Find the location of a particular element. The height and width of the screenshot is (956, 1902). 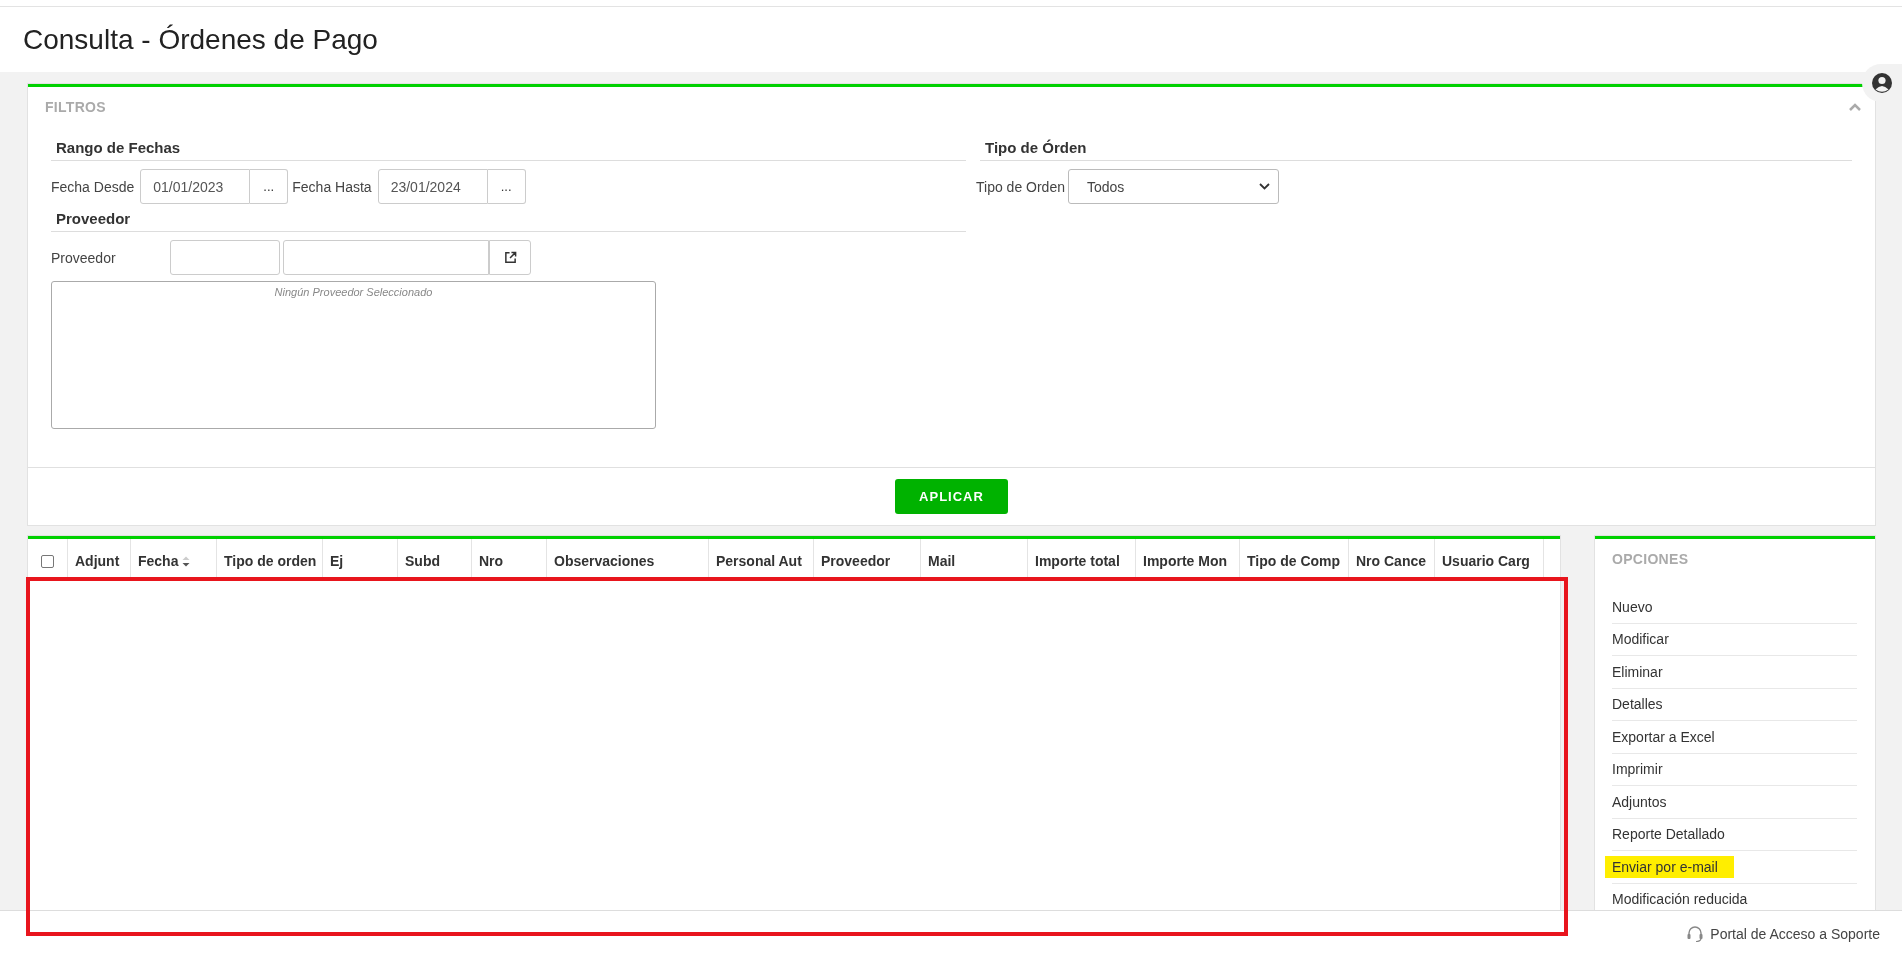

field-label: Proveedor is located at coordinates (84, 257).